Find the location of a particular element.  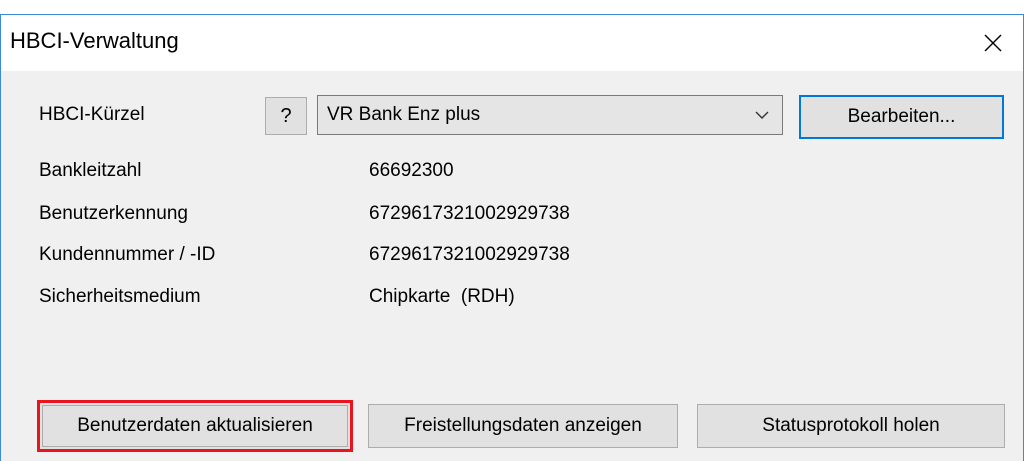

update-user-data-label: Benutzerdaten aktualisieren is located at coordinates (195, 425).